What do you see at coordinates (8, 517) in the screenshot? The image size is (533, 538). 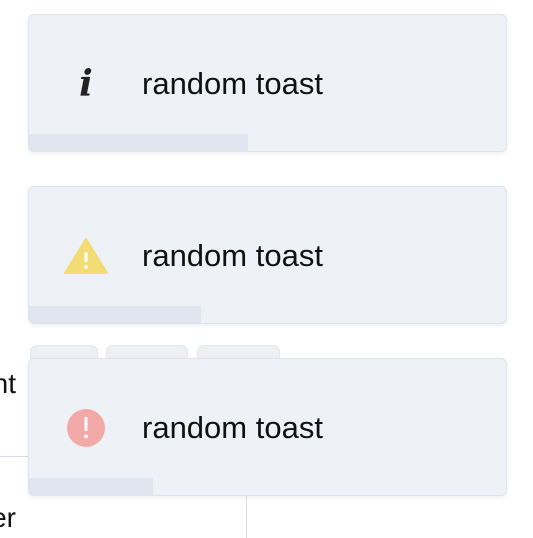 I see `background-text-fragment: er` at bounding box center [8, 517].